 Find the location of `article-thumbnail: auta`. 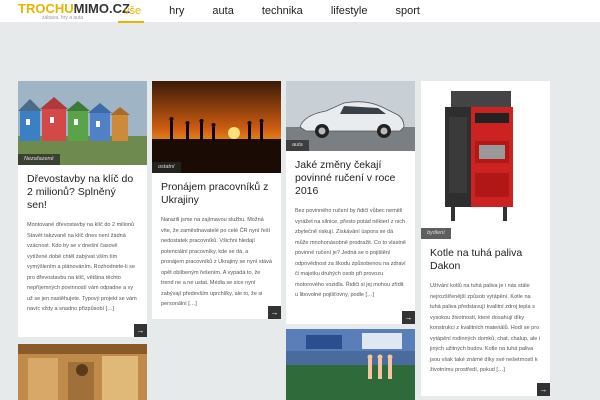

article-thumbnail: auta is located at coordinates (350, 116).